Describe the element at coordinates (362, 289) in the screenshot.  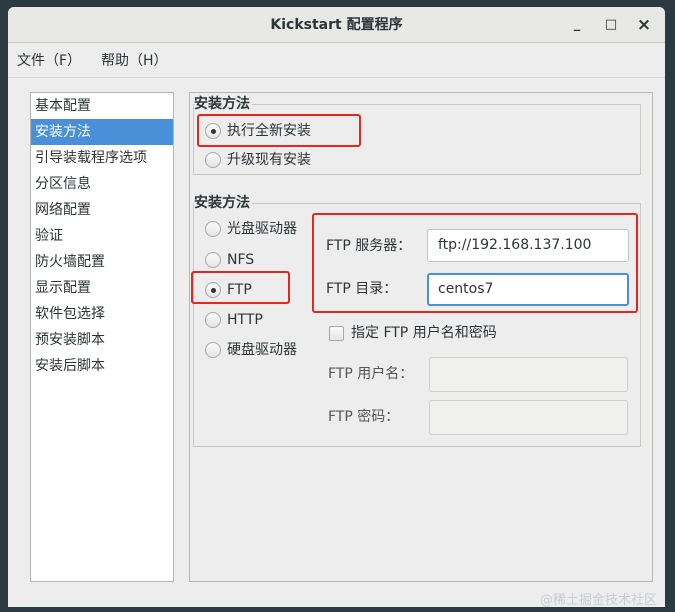
I see `ftp-dir-label: FTP 目录：` at that location.